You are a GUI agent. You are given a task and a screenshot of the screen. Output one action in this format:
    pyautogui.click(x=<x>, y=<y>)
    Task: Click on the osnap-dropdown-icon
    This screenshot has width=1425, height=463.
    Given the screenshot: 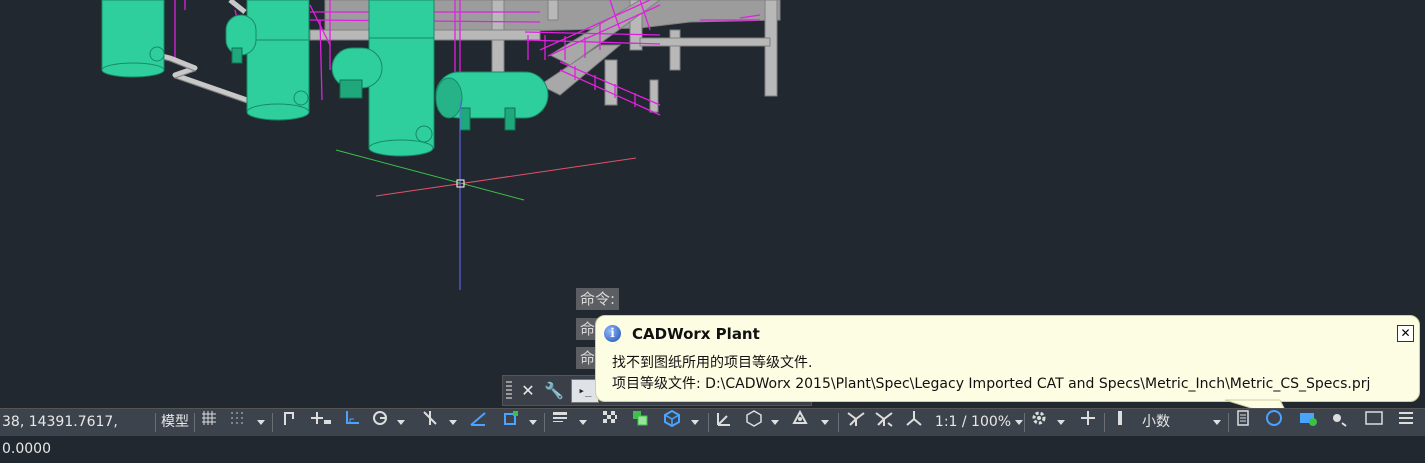 What is the action you would take?
    pyautogui.click(x=533, y=422)
    